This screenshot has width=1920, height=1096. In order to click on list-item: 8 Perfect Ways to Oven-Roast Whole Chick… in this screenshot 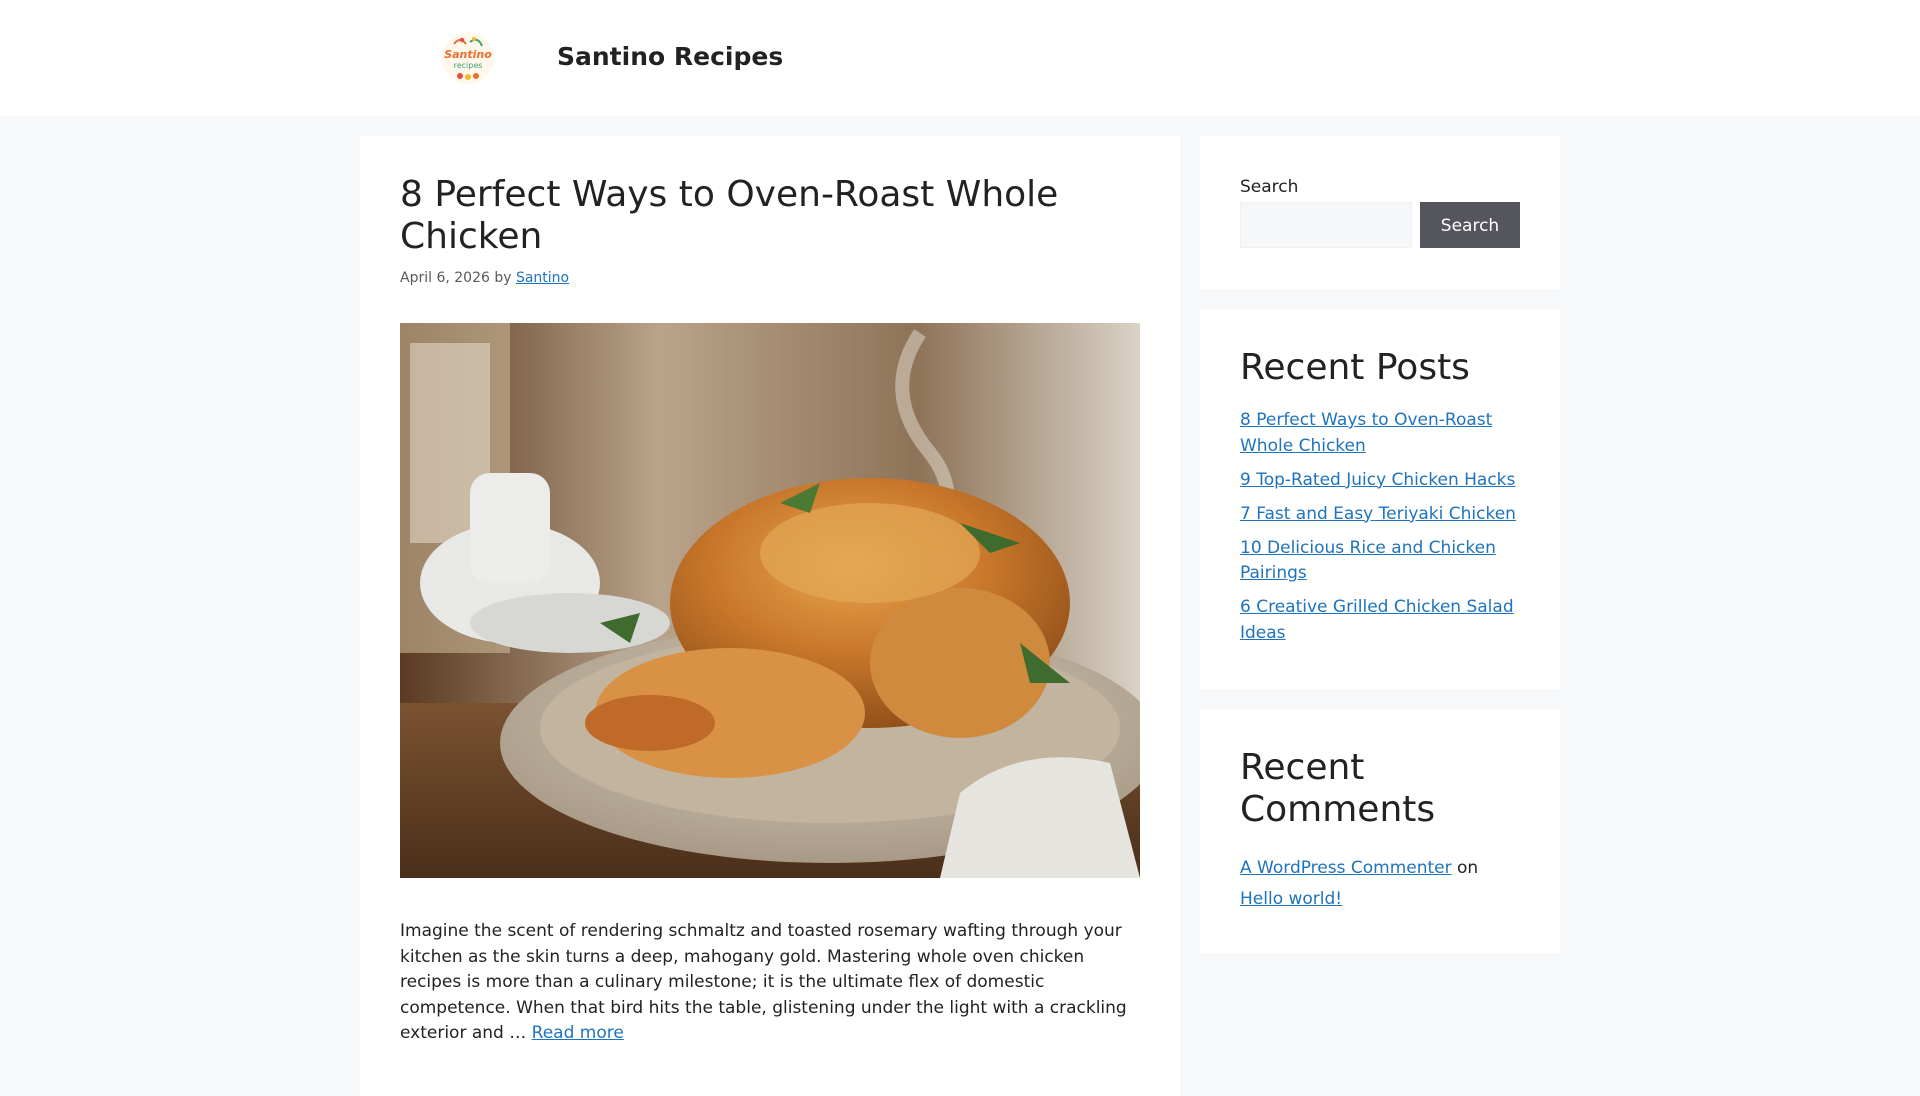, I will do `click(1385, 433)`.